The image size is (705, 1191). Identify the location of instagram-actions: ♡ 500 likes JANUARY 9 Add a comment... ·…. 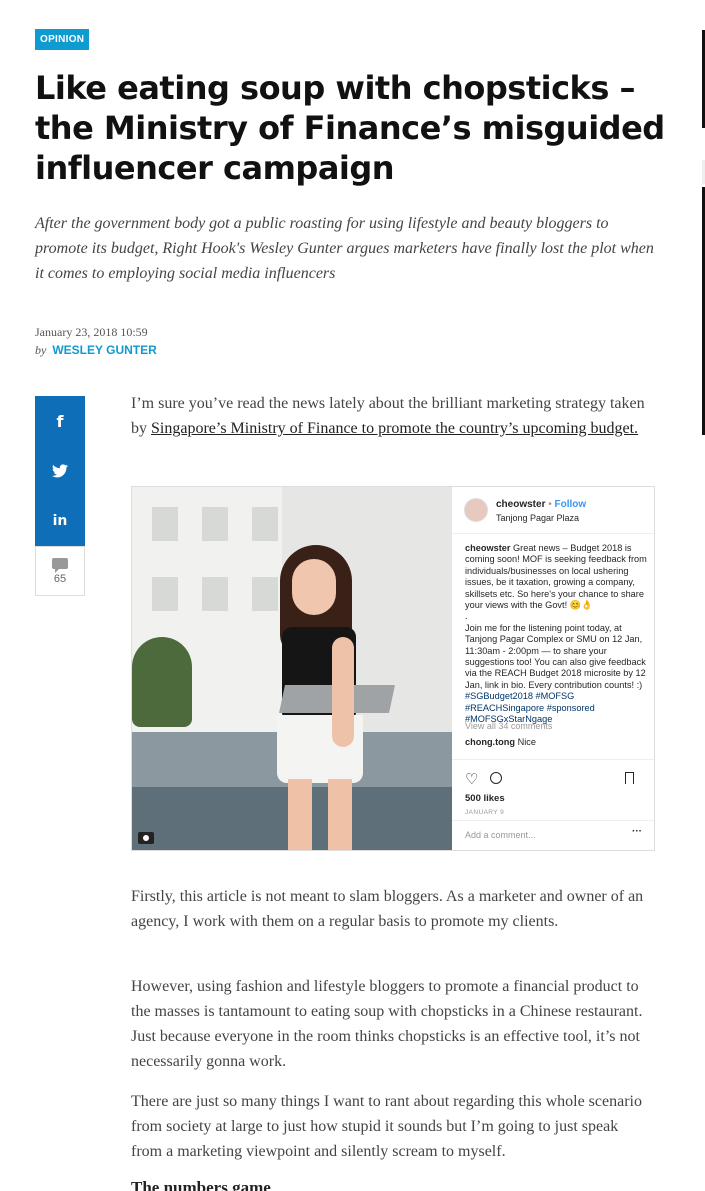
(553, 799).